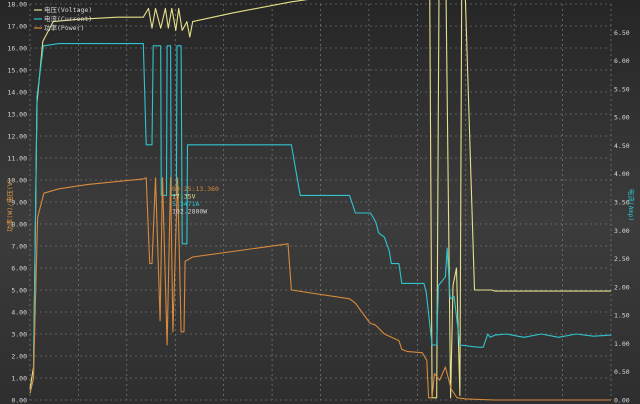  Describe the element at coordinates (622, 231) in the screenshot. I see `right-tick-label: 3.00` at that location.